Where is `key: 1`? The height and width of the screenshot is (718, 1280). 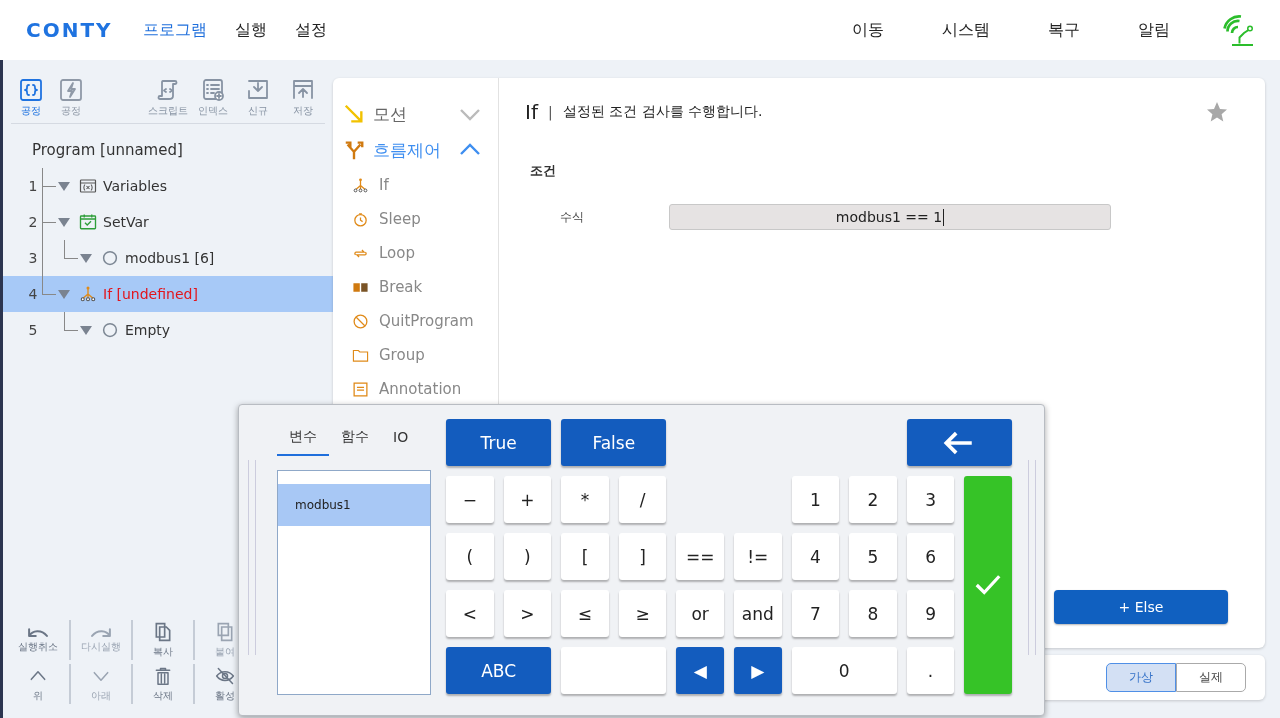 key: 1 is located at coordinates (815, 499).